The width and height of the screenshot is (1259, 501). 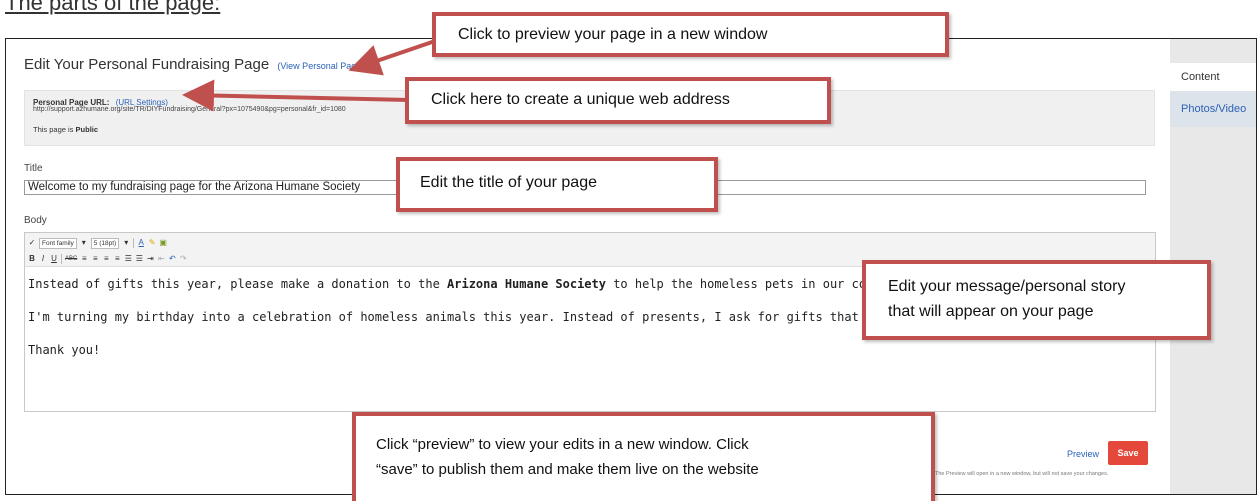 What do you see at coordinates (32, 243) in the screenshot?
I see `spellcheck-icon: ✓` at bounding box center [32, 243].